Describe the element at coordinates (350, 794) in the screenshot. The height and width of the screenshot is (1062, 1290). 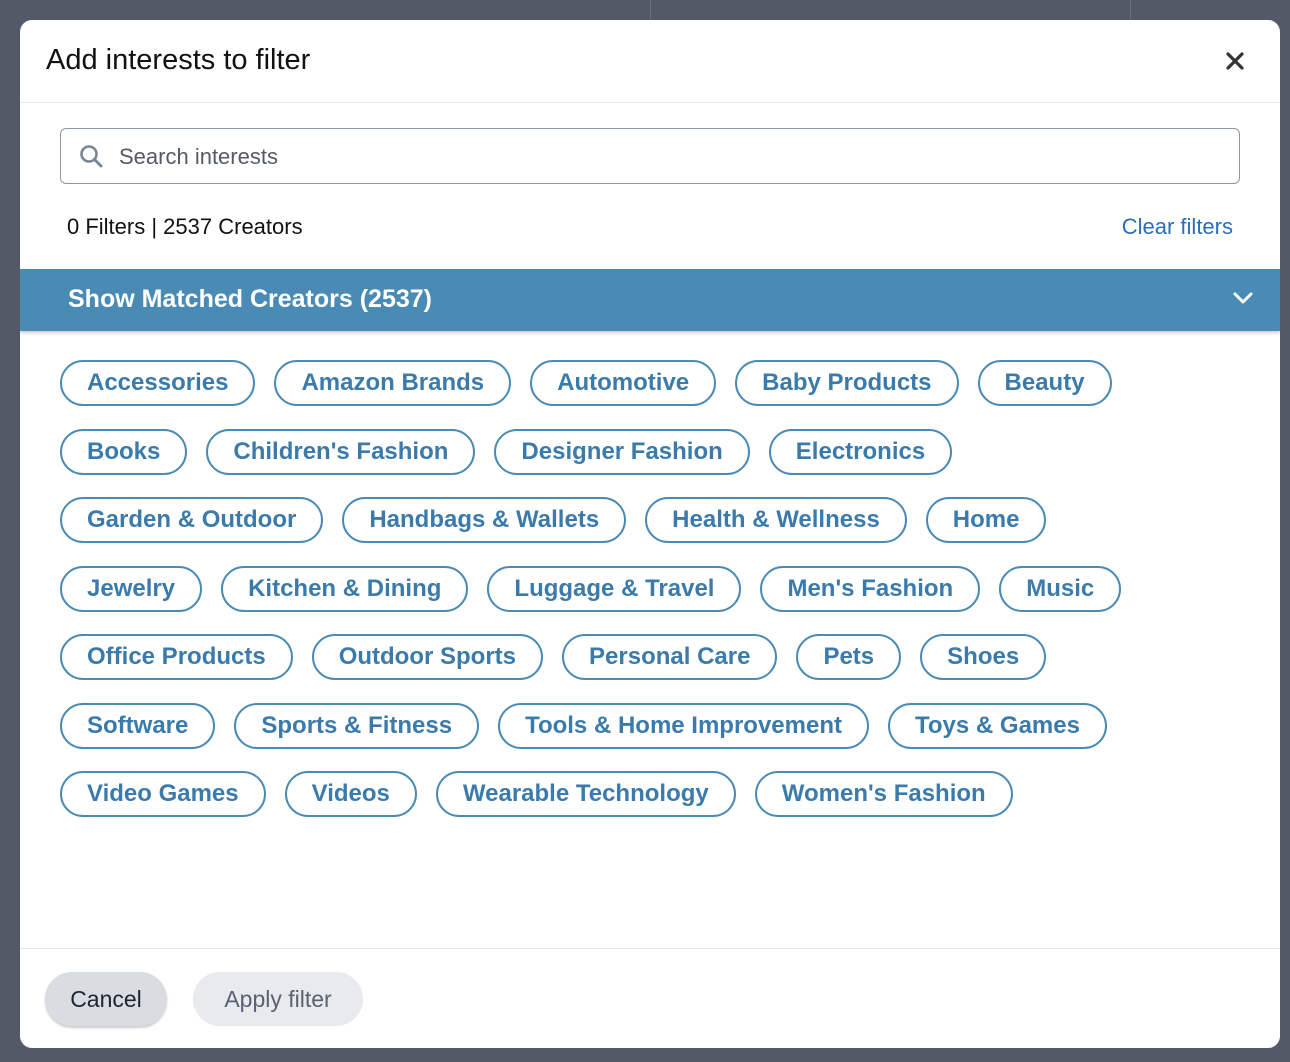
I see `interest-chip: Videos` at that location.